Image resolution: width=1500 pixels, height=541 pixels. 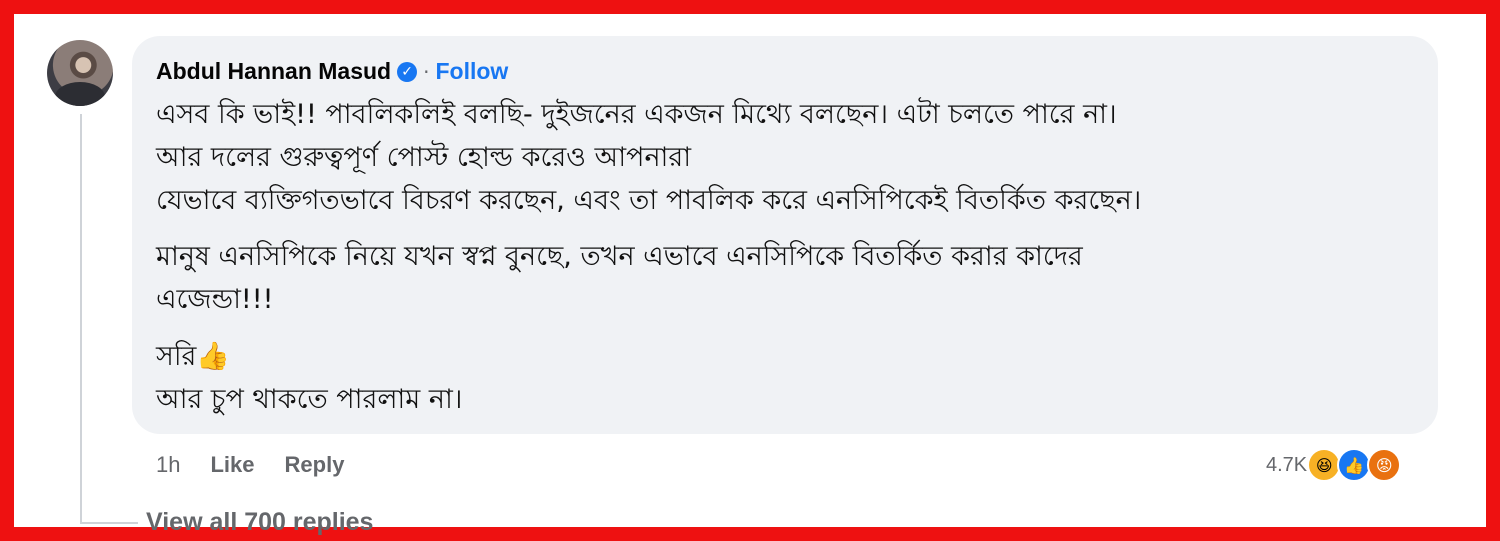 What do you see at coordinates (1324, 465) in the screenshot?
I see `haha-icon: 😆` at bounding box center [1324, 465].